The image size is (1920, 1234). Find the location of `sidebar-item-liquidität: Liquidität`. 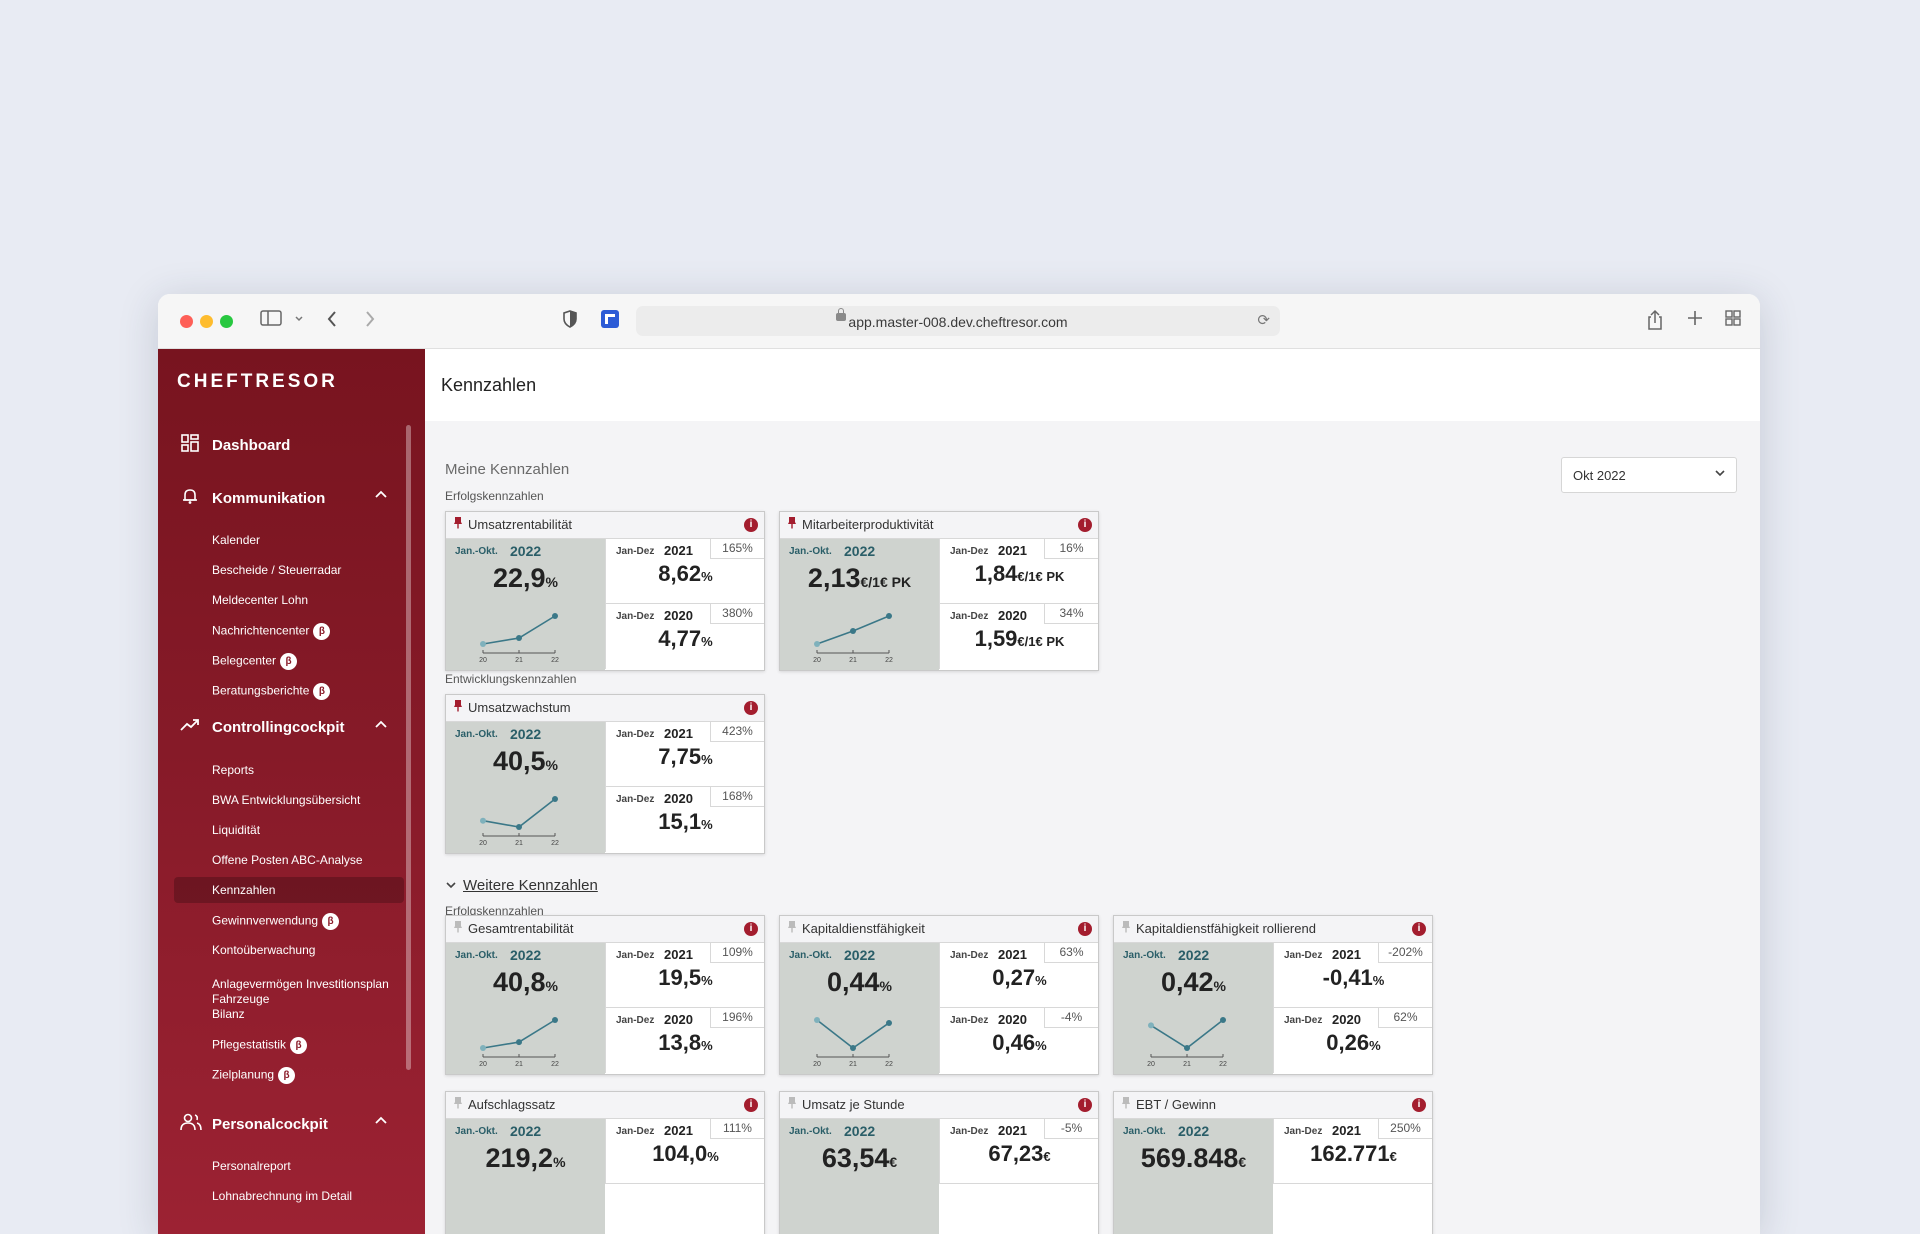

sidebar-item-liquidität: Liquidität is located at coordinates (236, 830).